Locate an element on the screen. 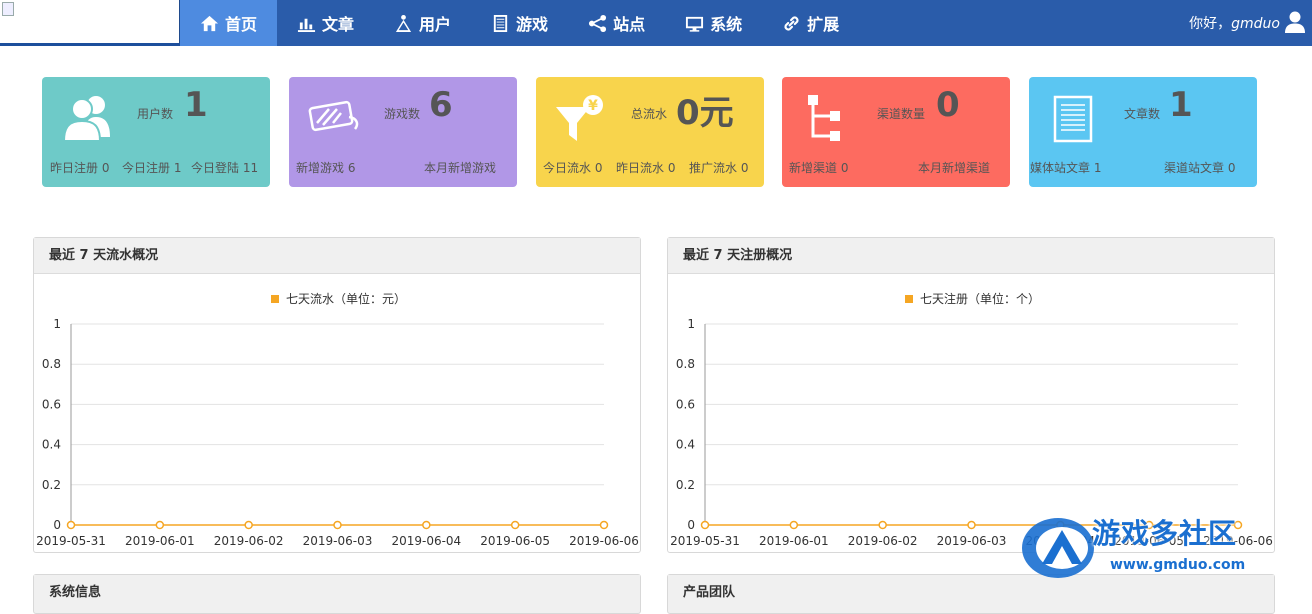 This screenshot has width=1312, height=614. legend-label: 七天流水（单位：元） is located at coordinates (346, 298).